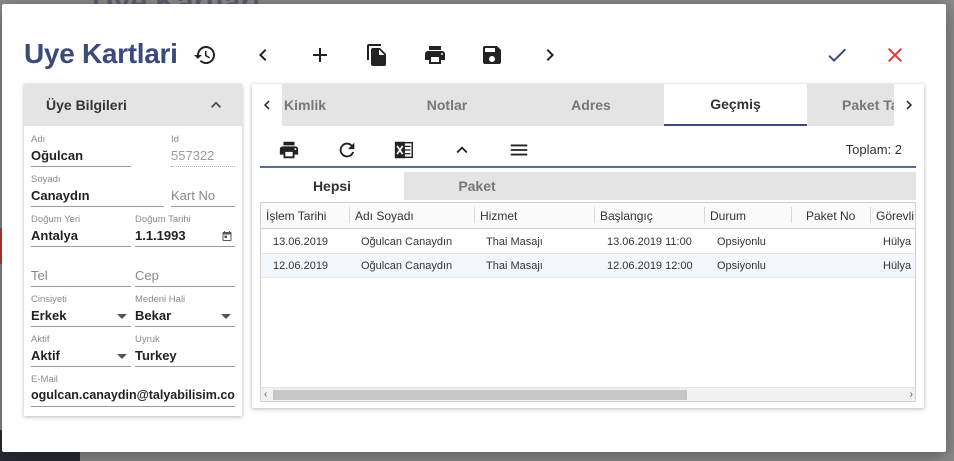 This screenshot has width=954, height=461. I want to click on add-button, so click(320, 55).